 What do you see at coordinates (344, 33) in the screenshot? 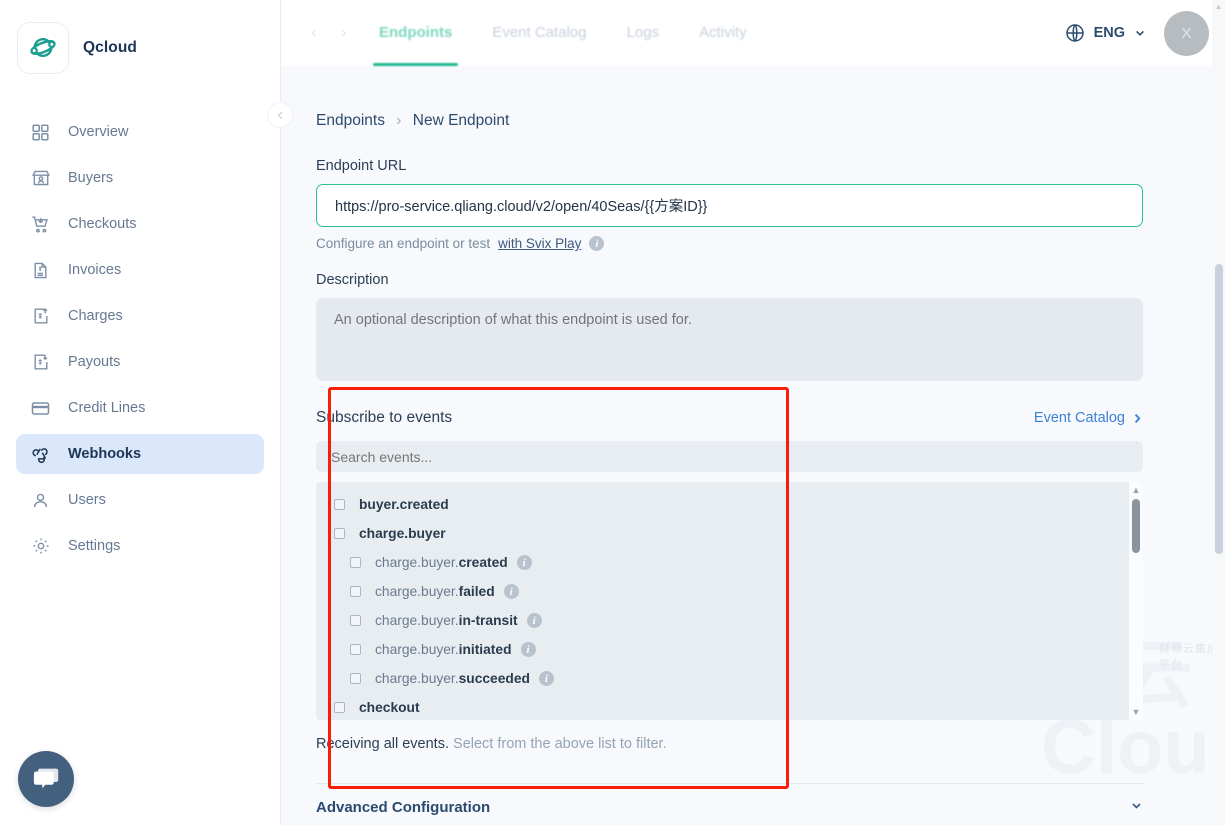
I see `nav-forward-button: ›` at bounding box center [344, 33].